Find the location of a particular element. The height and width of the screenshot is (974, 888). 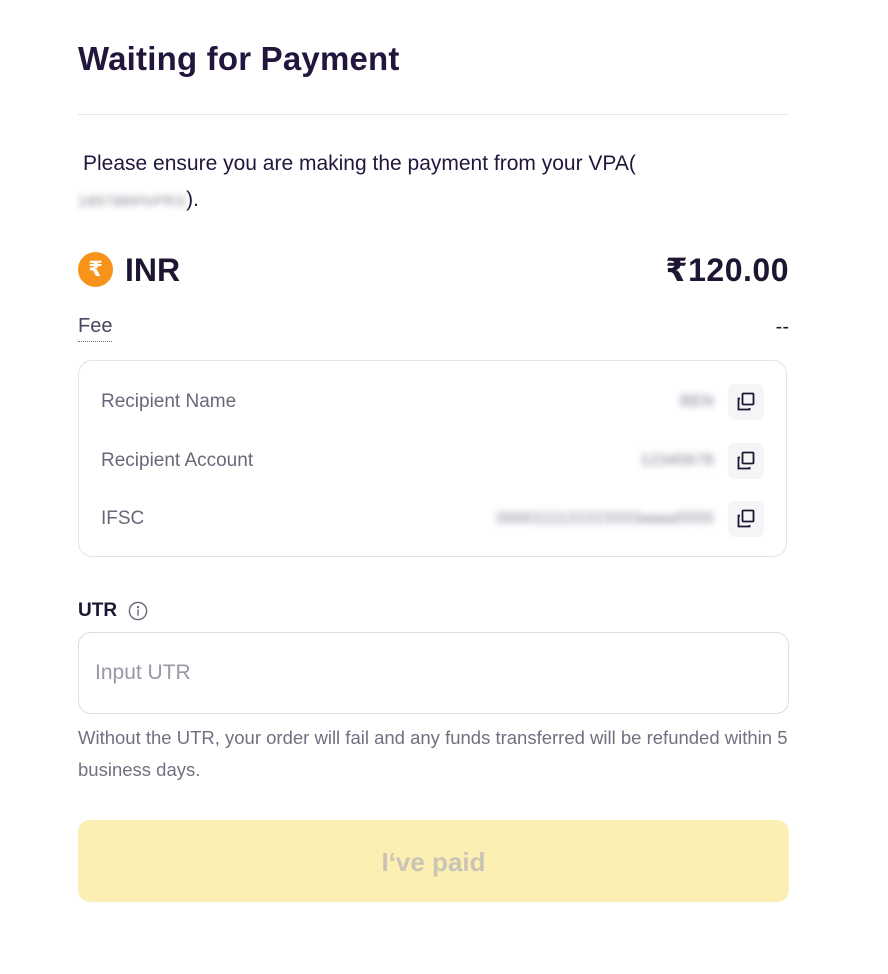

rupee-coin-icon: ₹ is located at coordinates (95, 269).